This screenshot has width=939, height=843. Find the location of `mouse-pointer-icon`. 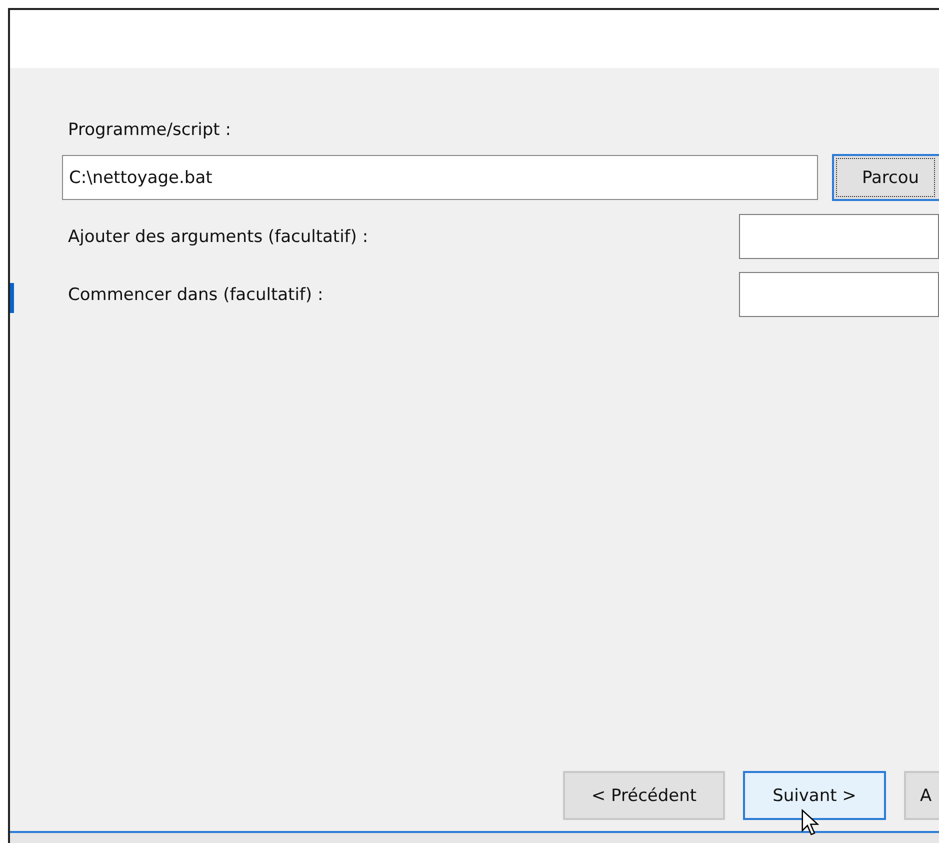

mouse-pointer-icon is located at coordinates (810, 823).